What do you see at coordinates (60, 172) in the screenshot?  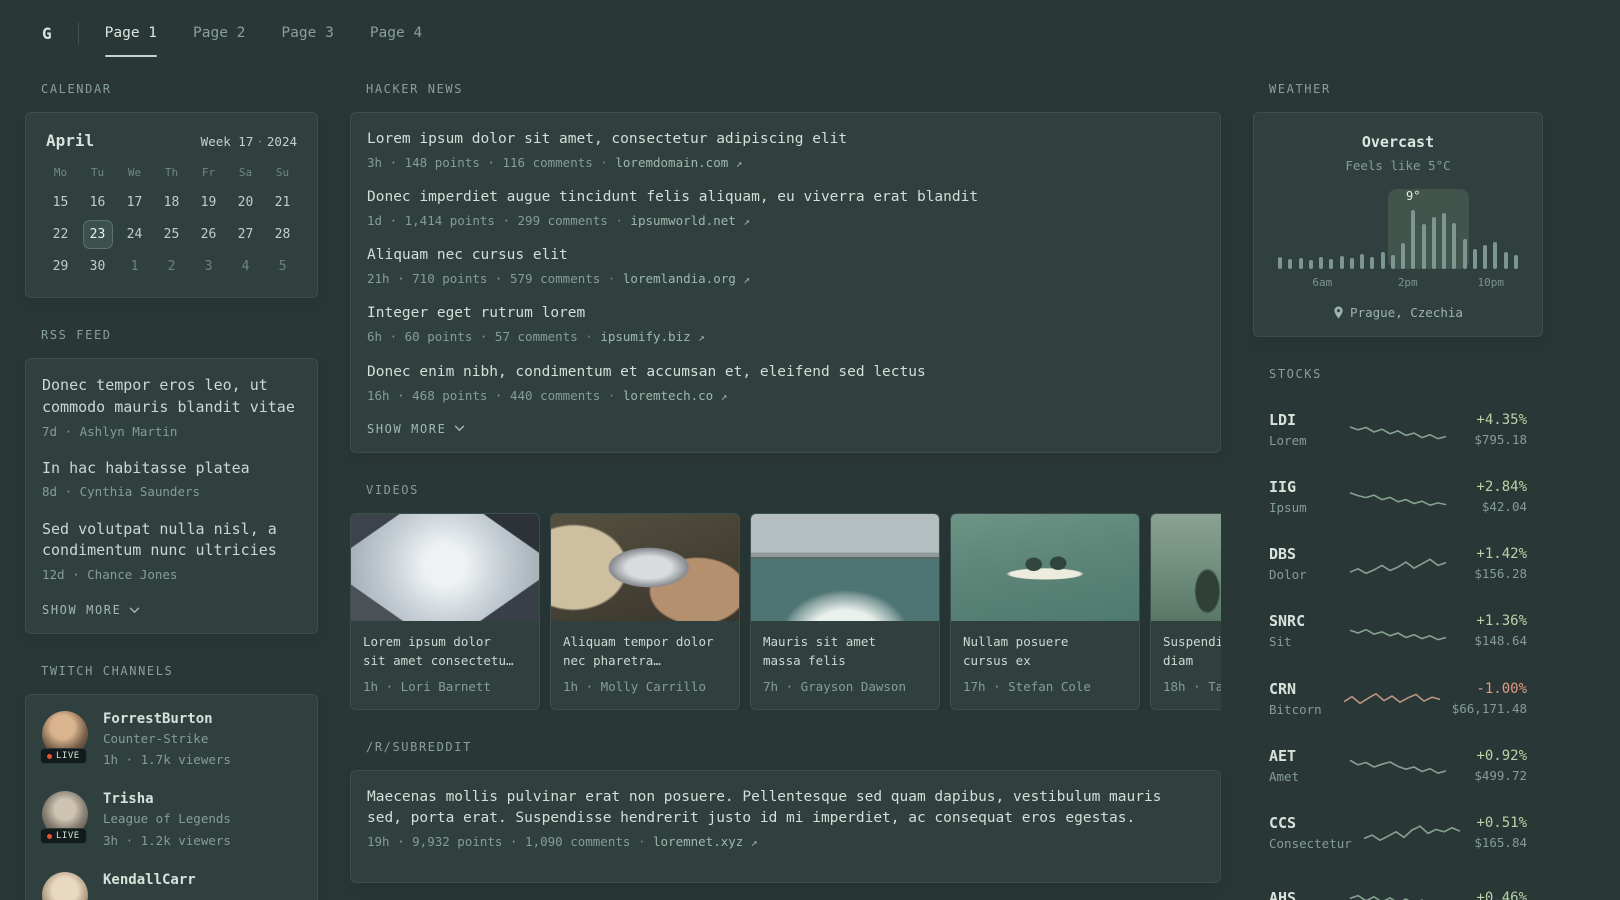 I see `weekday-label: Mo` at bounding box center [60, 172].